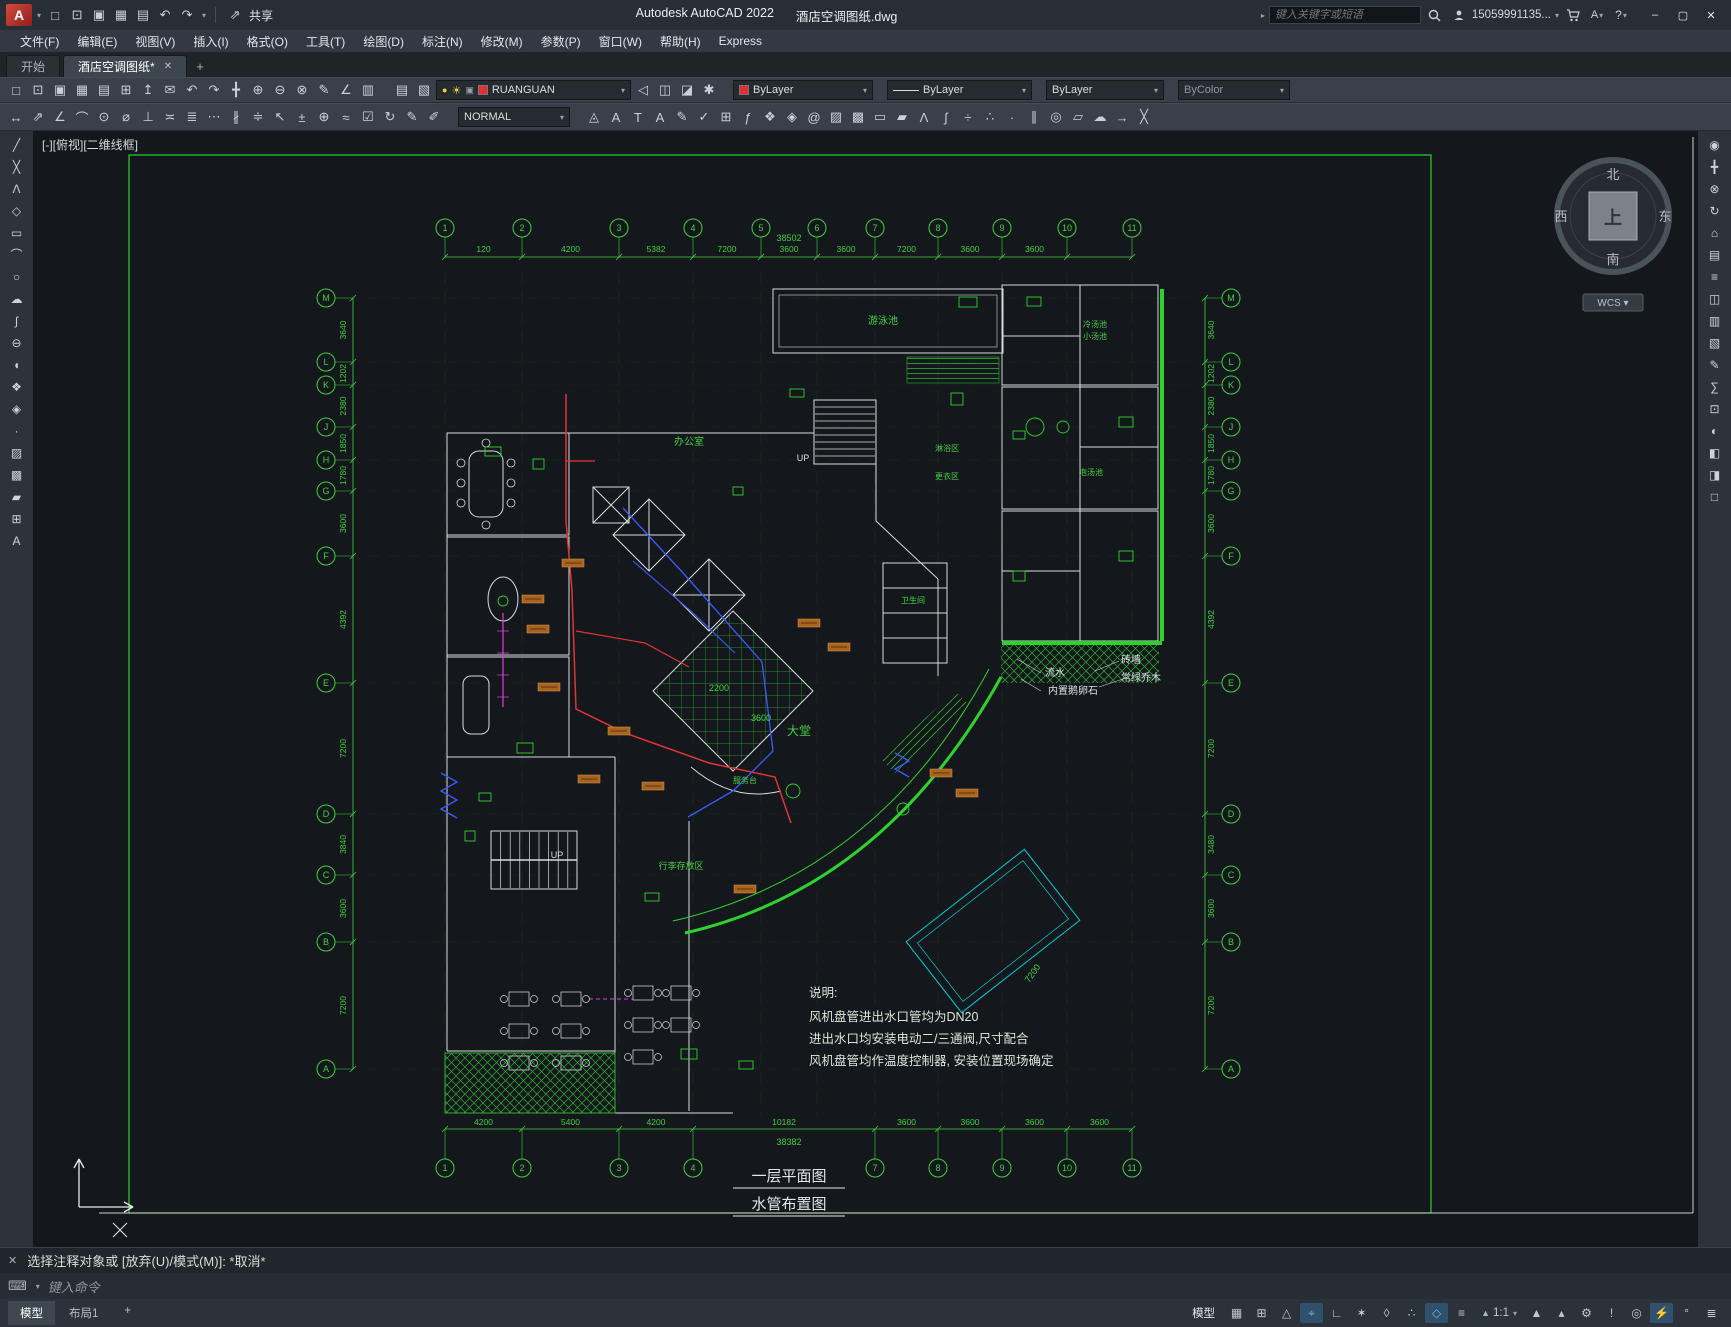  Describe the element at coordinates (17, 144) in the screenshot. I see `line-icon: ╱` at that location.